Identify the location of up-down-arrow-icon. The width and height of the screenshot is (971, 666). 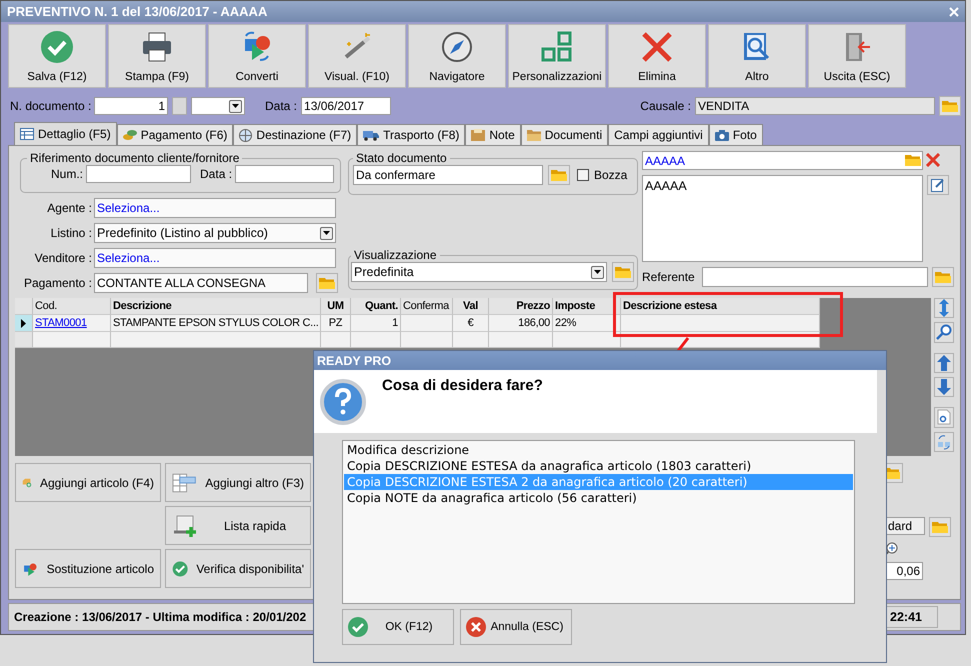
(944, 308).